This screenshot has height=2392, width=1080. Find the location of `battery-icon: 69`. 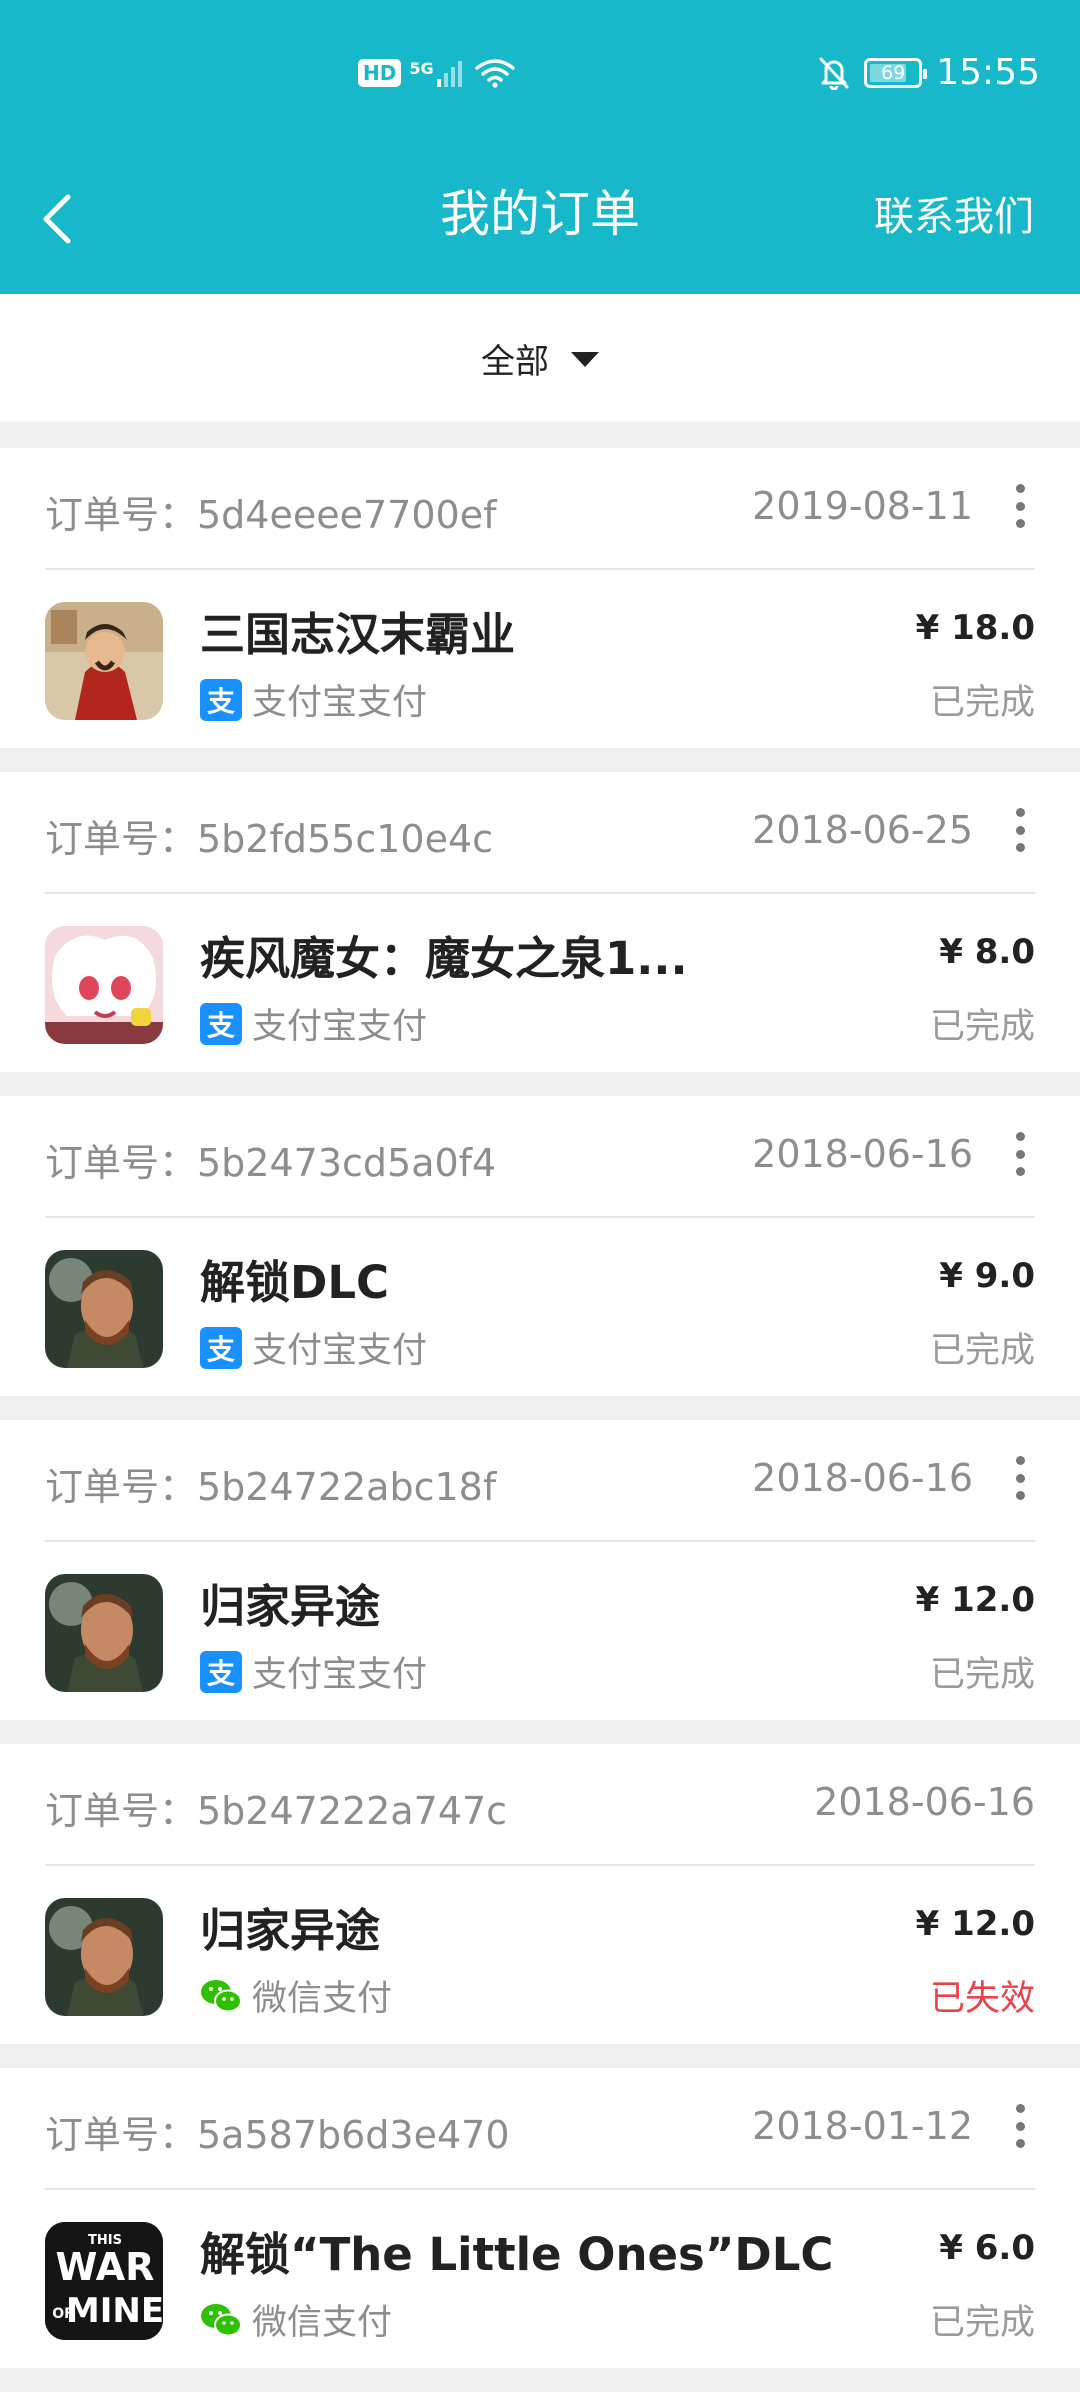

battery-icon: 69 is located at coordinates (896, 72).